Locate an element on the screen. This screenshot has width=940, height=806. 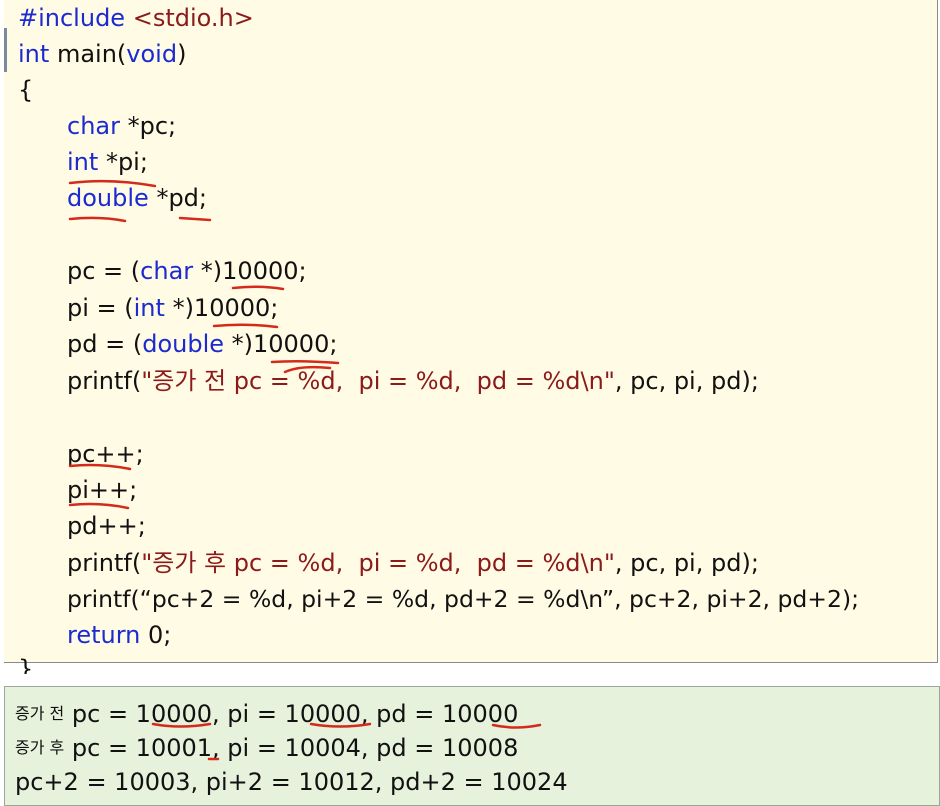
code-line-close-brace: } is located at coordinates (26, 664).